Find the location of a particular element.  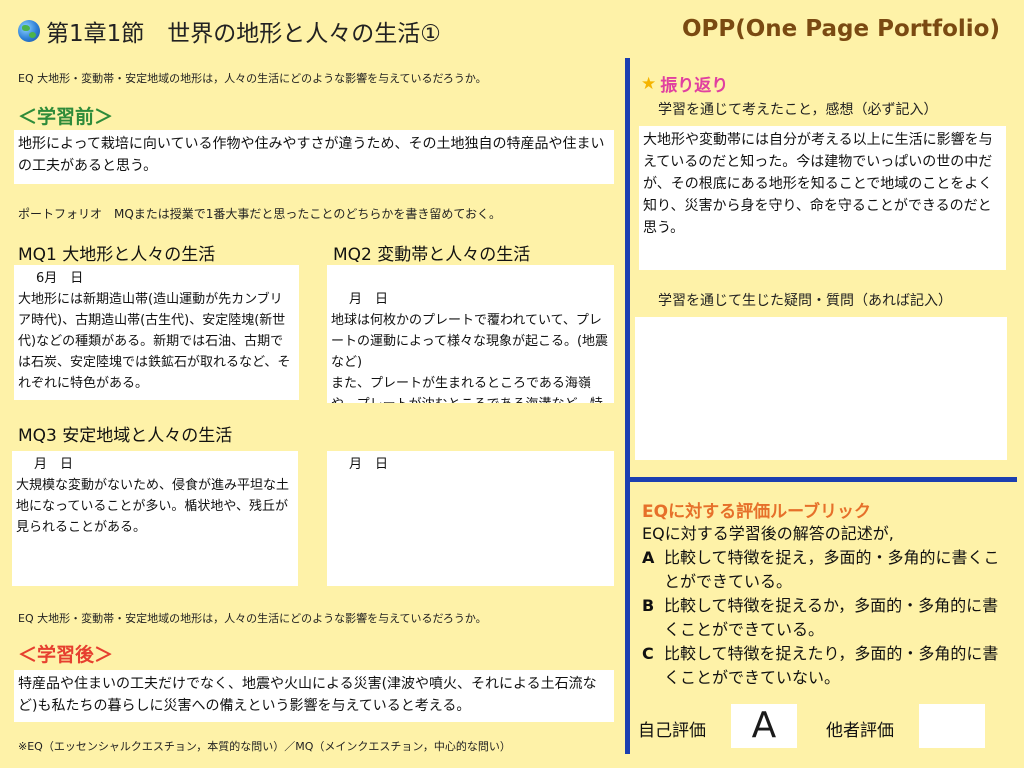

reflection-heading-wrap: ★ 振り返り is located at coordinates (685, 84).